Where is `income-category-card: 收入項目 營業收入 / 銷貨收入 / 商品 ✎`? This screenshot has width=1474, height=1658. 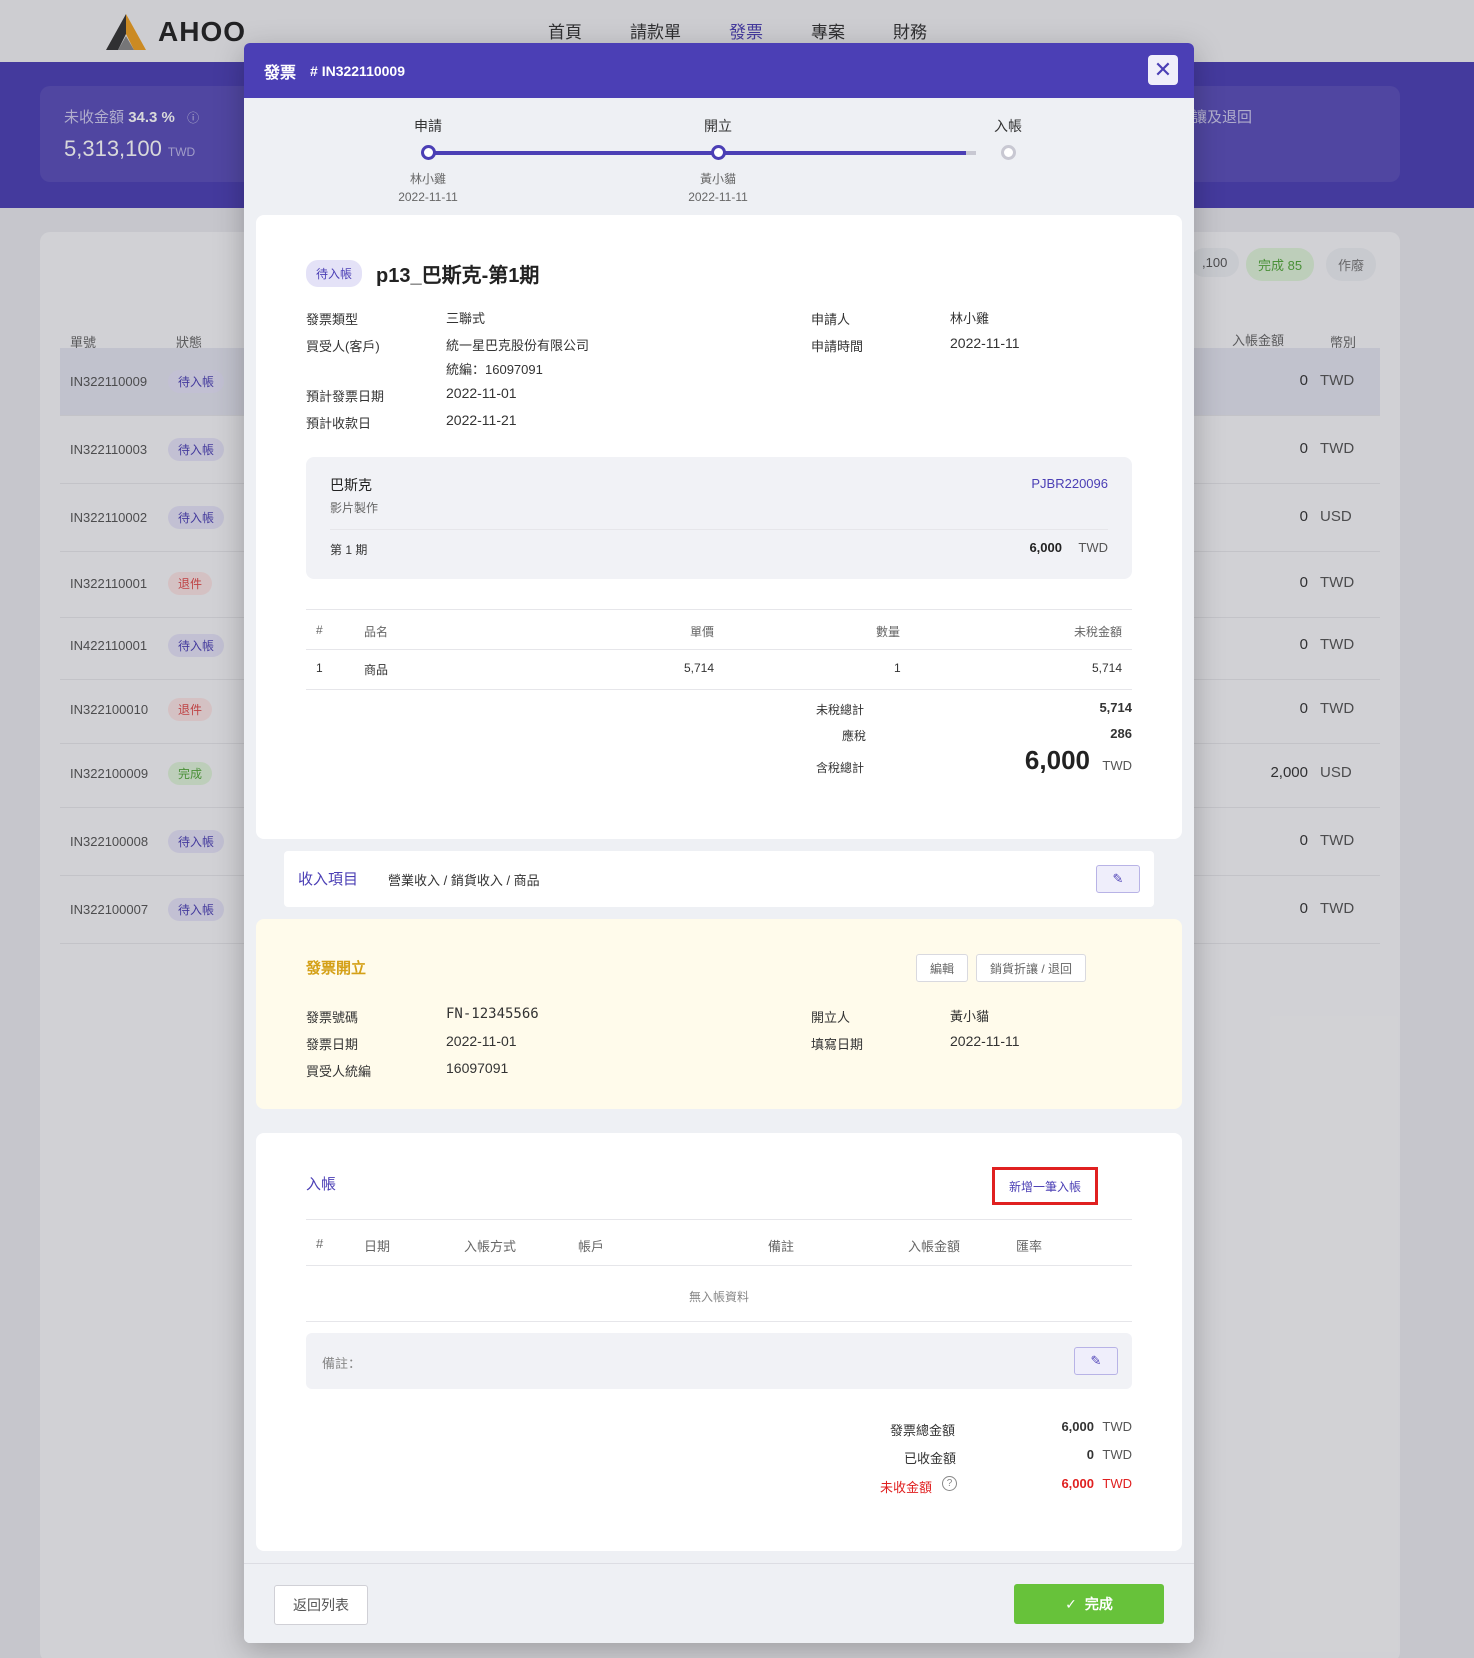 income-category-card: 收入項目 營業收入 / 銷貨收入 / 商品 ✎ is located at coordinates (719, 879).